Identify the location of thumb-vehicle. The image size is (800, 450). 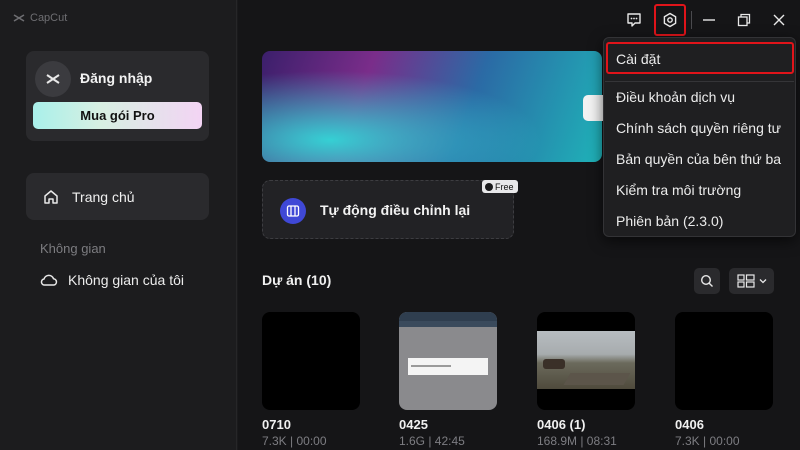
(554, 364).